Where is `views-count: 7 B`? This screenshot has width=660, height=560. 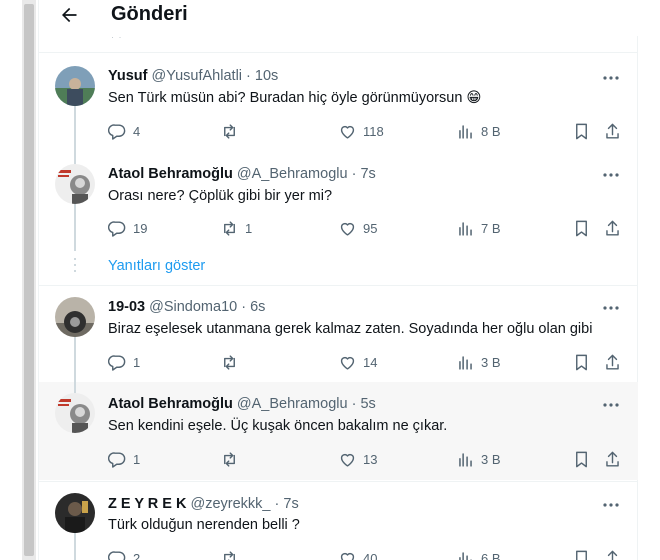
views-count: 7 B is located at coordinates (491, 228).